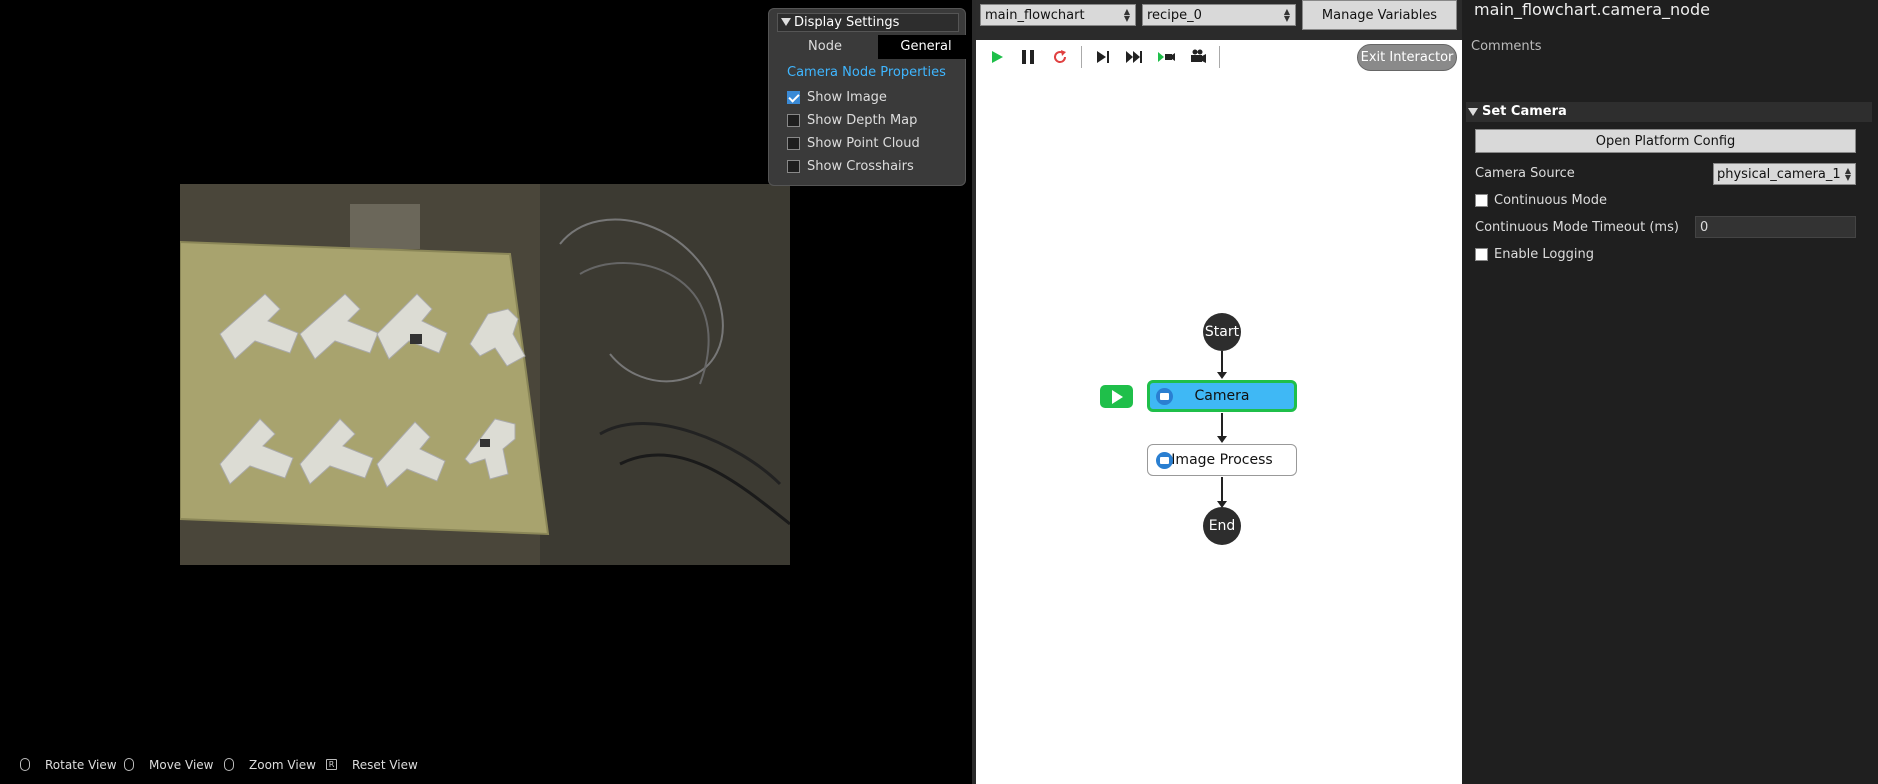  Describe the element at coordinates (1407, 57) in the screenshot. I see `exit-interactor-button: Exit Interactor` at that location.